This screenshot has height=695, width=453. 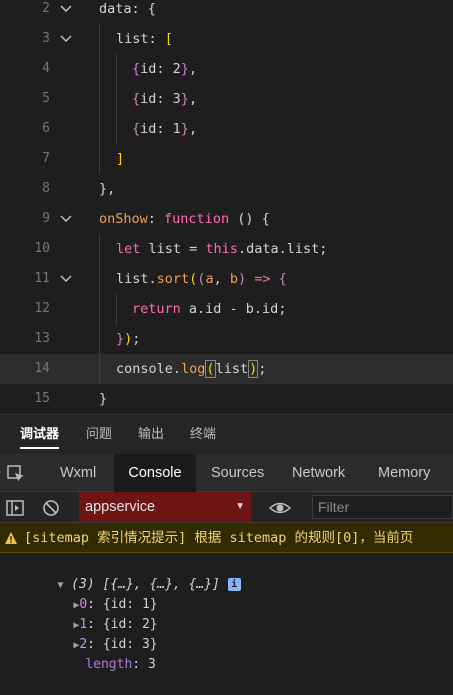 I want to click on code-token: list, so click(x=132, y=39).